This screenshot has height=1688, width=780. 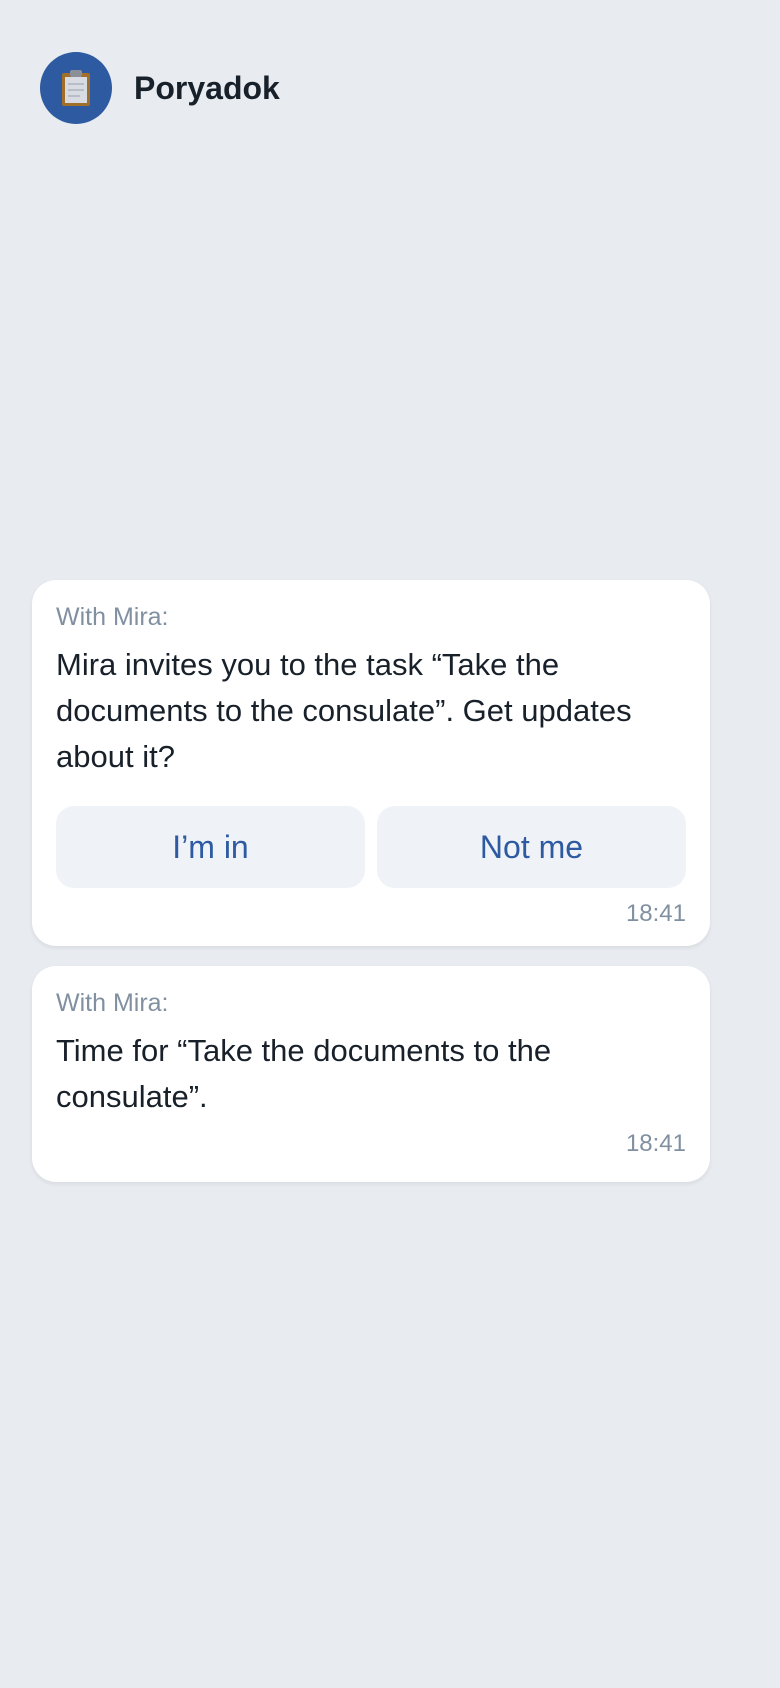 What do you see at coordinates (207, 87) in the screenshot?
I see `app-title: Poryadok` at bounding box center [207, 87].